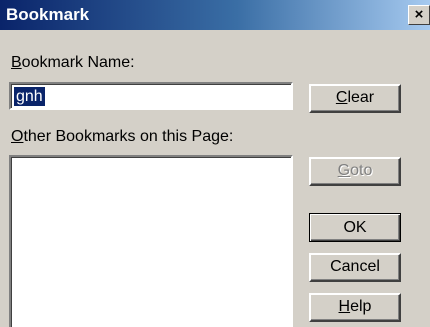  Describe the element at coordinates (215, 15) in the screenshot. I see `title-bar: Bookmark ×` at that location.